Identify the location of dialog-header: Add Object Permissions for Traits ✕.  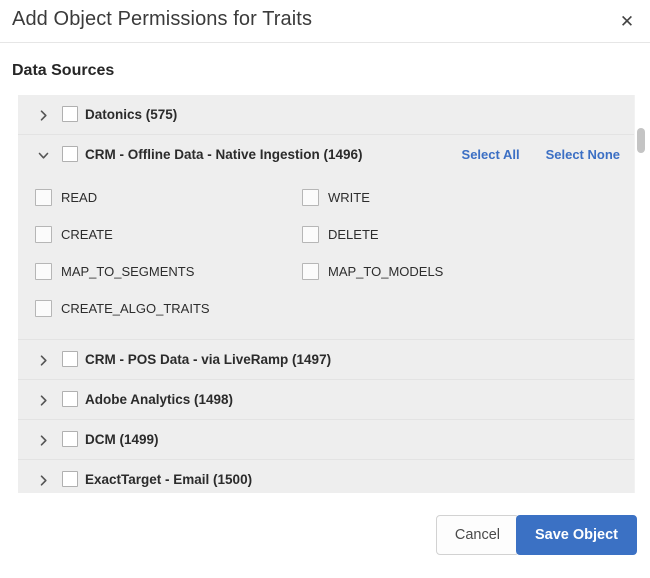
(325, 21).